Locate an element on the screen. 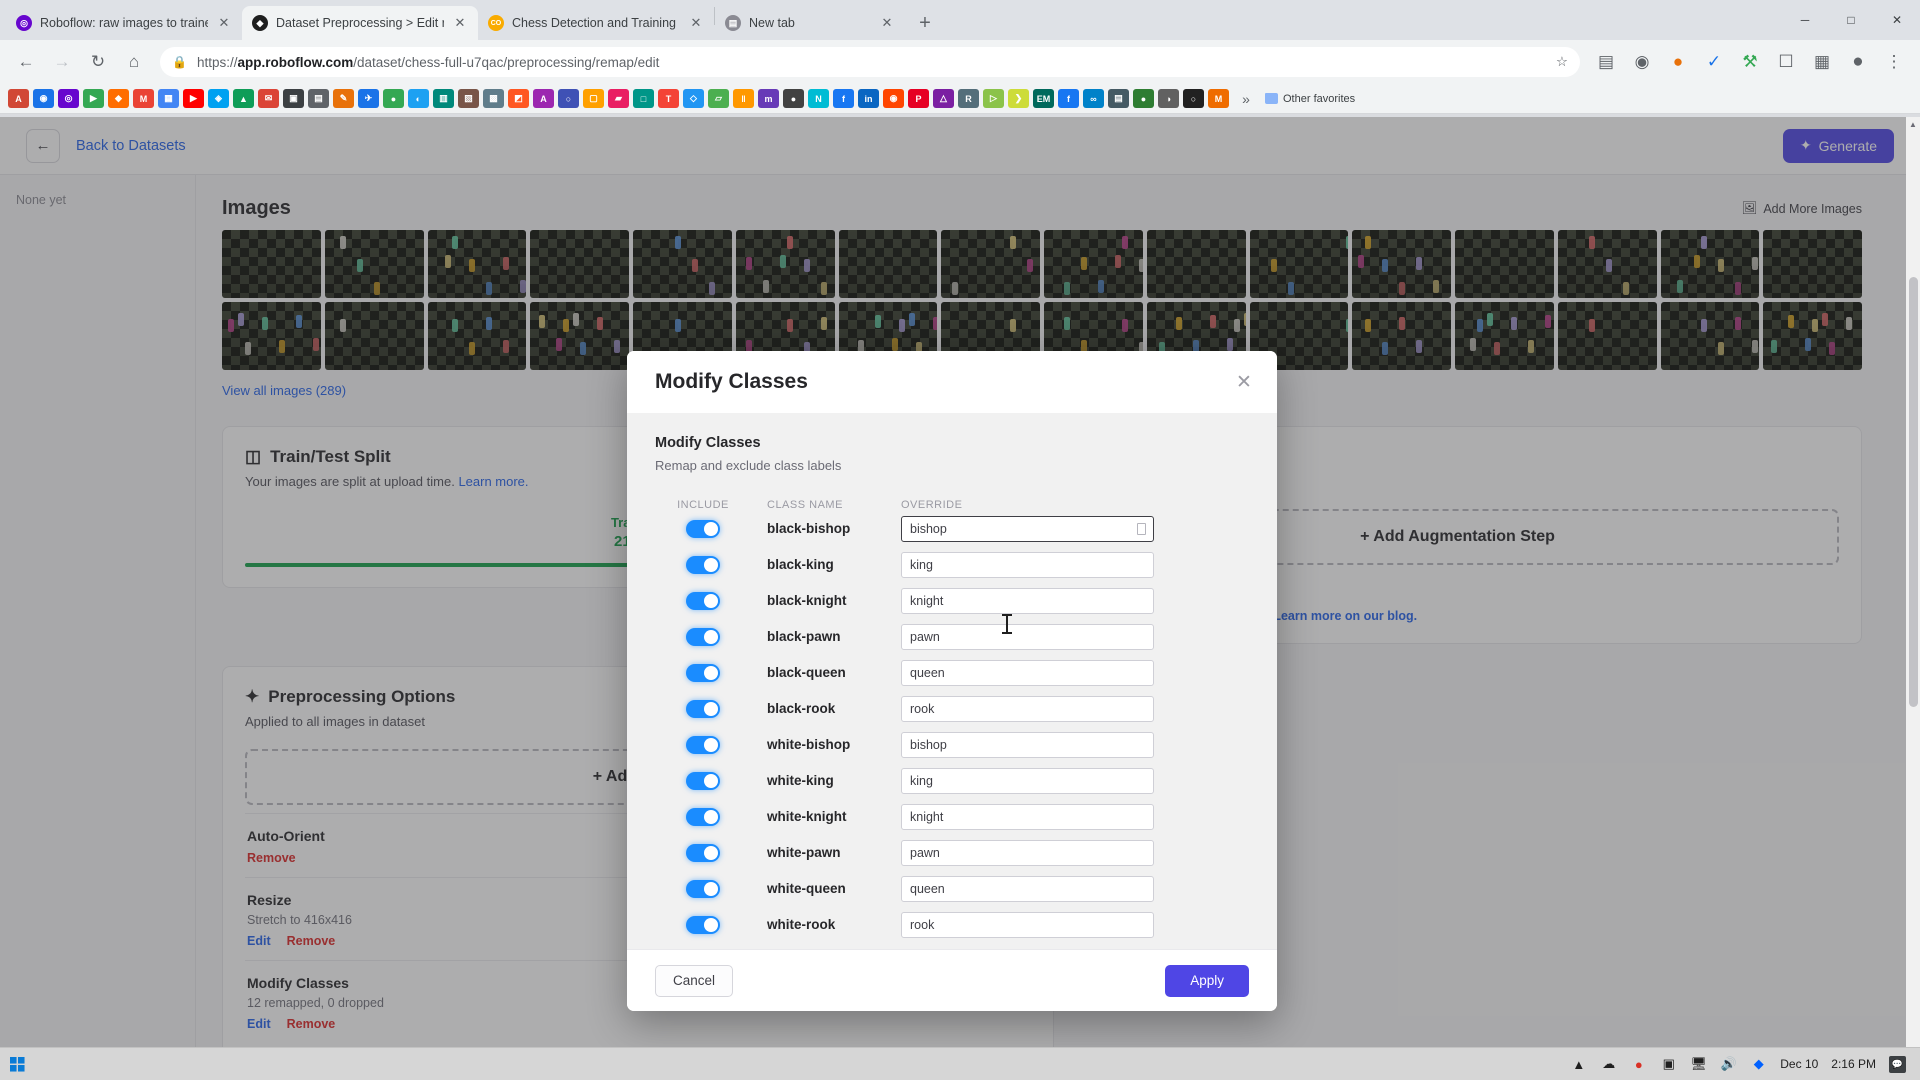 The height and width of the screenshot is (1080, 1920). bookmark-icon-5: M is located at coordinates (143, 98).